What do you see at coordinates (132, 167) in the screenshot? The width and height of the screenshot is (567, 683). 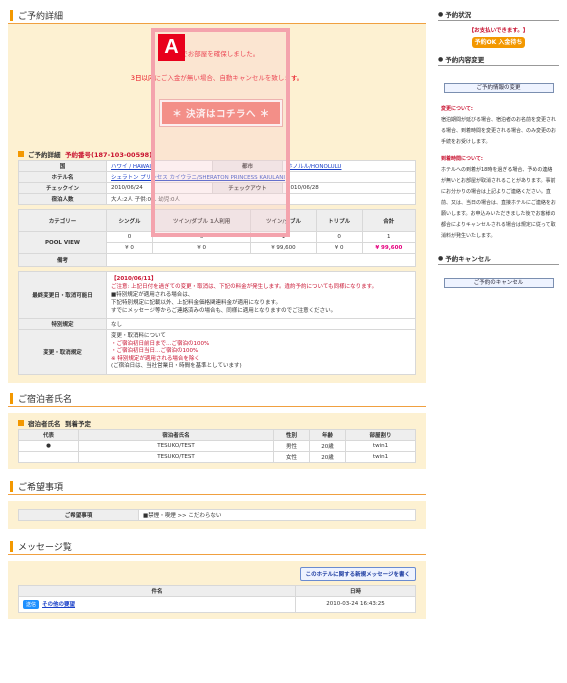 I see `country-link: ハワイ / HAWAII` at bounding box center [132, 167].